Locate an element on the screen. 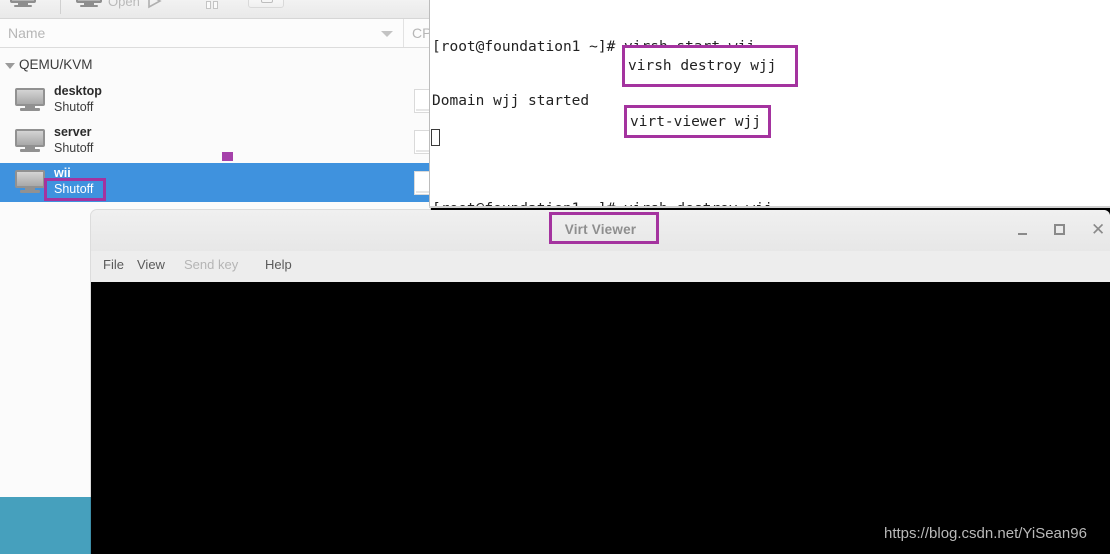 The height and width of the screenshot is (554, 1110). monitor-icon is located at coordinates (23, 4).